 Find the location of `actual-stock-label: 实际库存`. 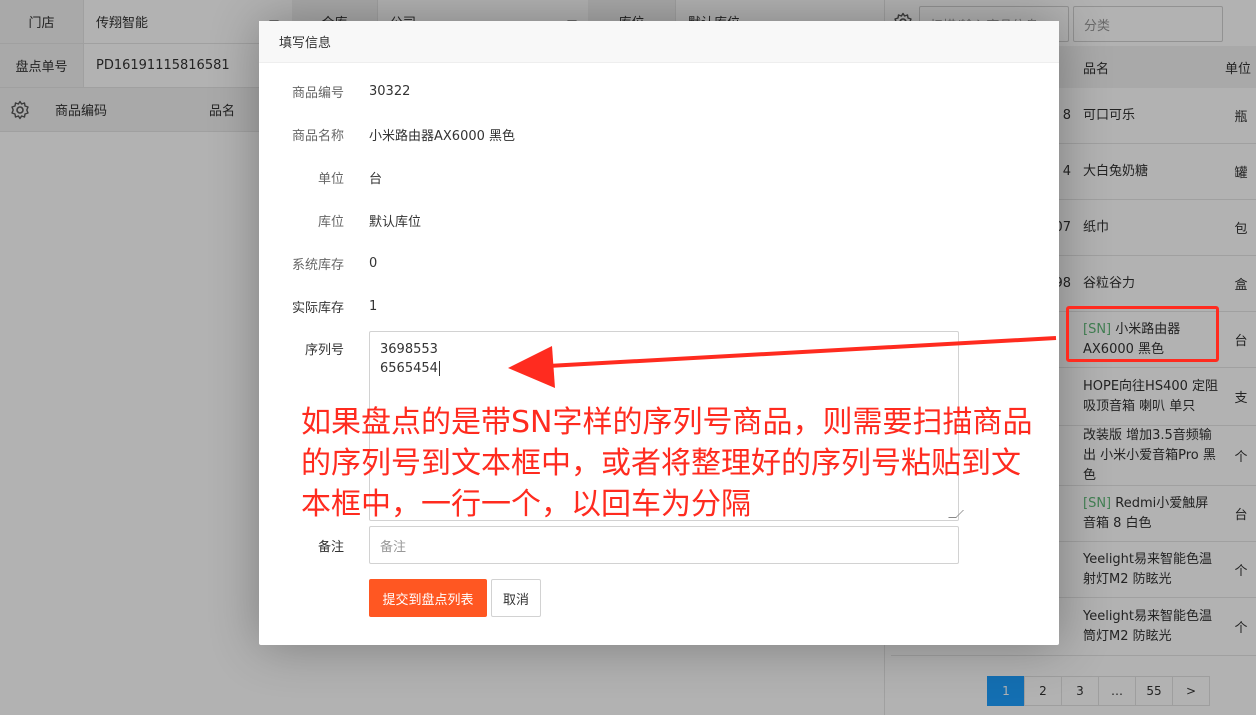

actual-stock-label: 实际库存 is located at coordinates (317, 308).